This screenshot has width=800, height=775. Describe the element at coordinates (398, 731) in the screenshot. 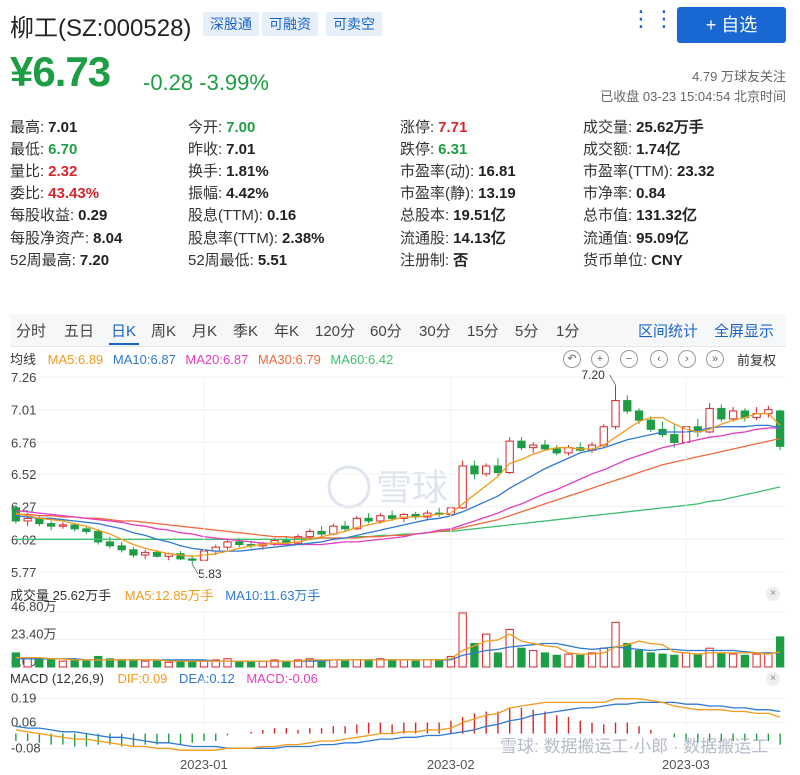

I see `macd-panel: 0.190.06-0.082023-01 2023-02 2023-03` at that location.